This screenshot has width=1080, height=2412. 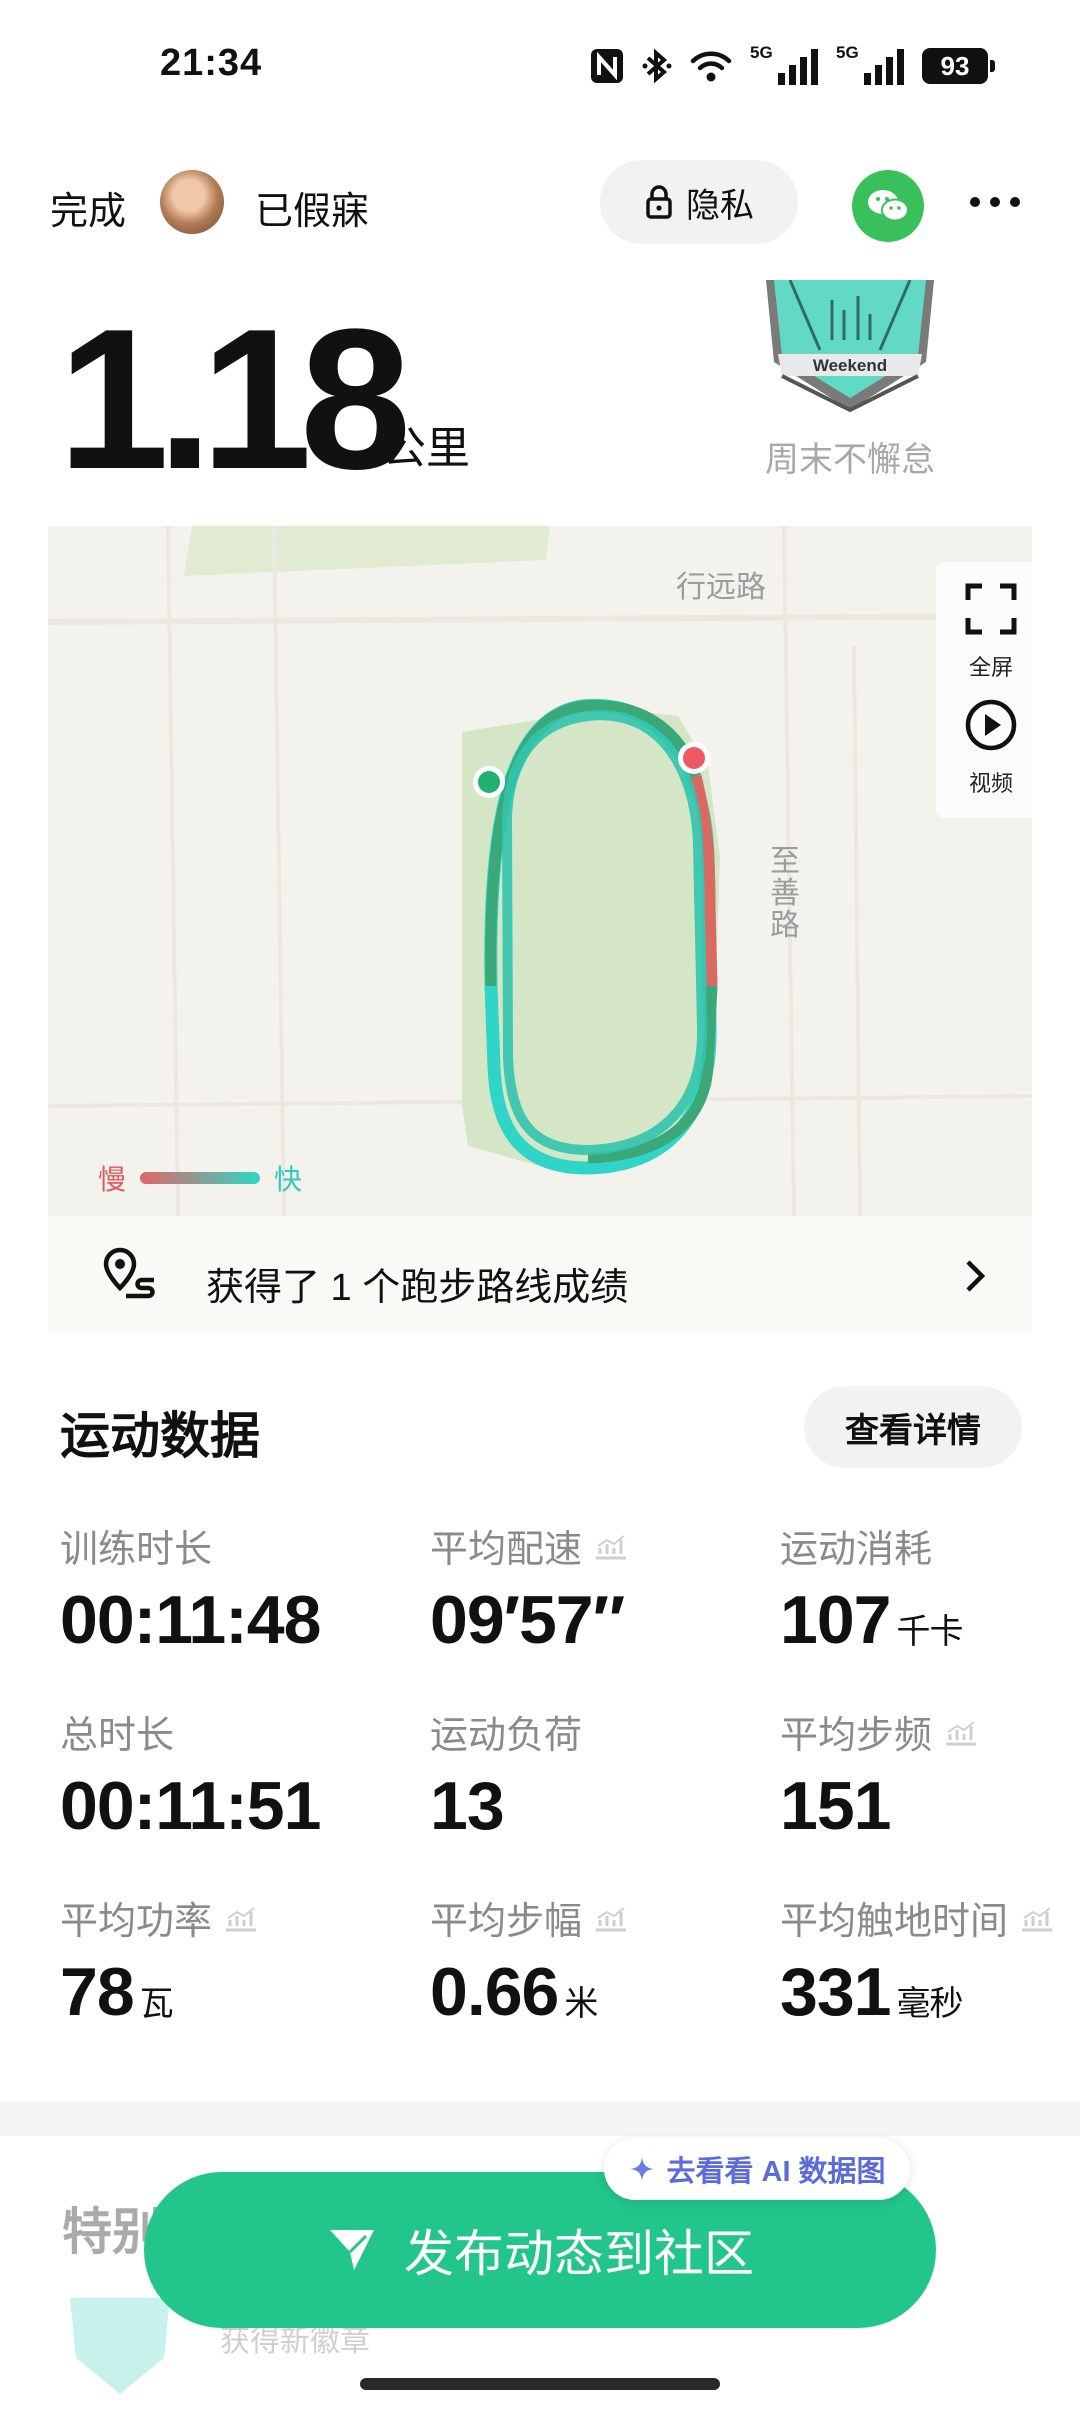 What do you see at coordinates (417, 1288) in the screenshot?
I see `route-achievement-text: 获得了 1 个跑步路线成绩` at bounding box center [417, 1288].